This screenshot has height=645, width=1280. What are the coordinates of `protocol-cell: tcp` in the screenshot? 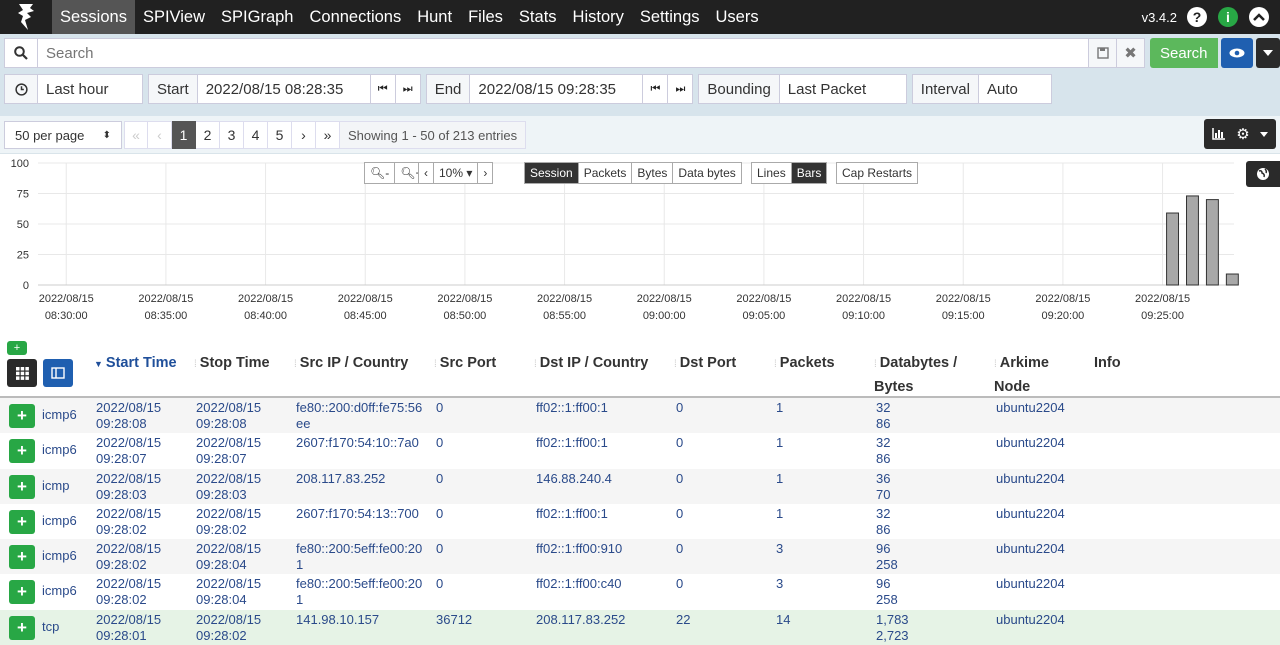 It's located at (50, 627).